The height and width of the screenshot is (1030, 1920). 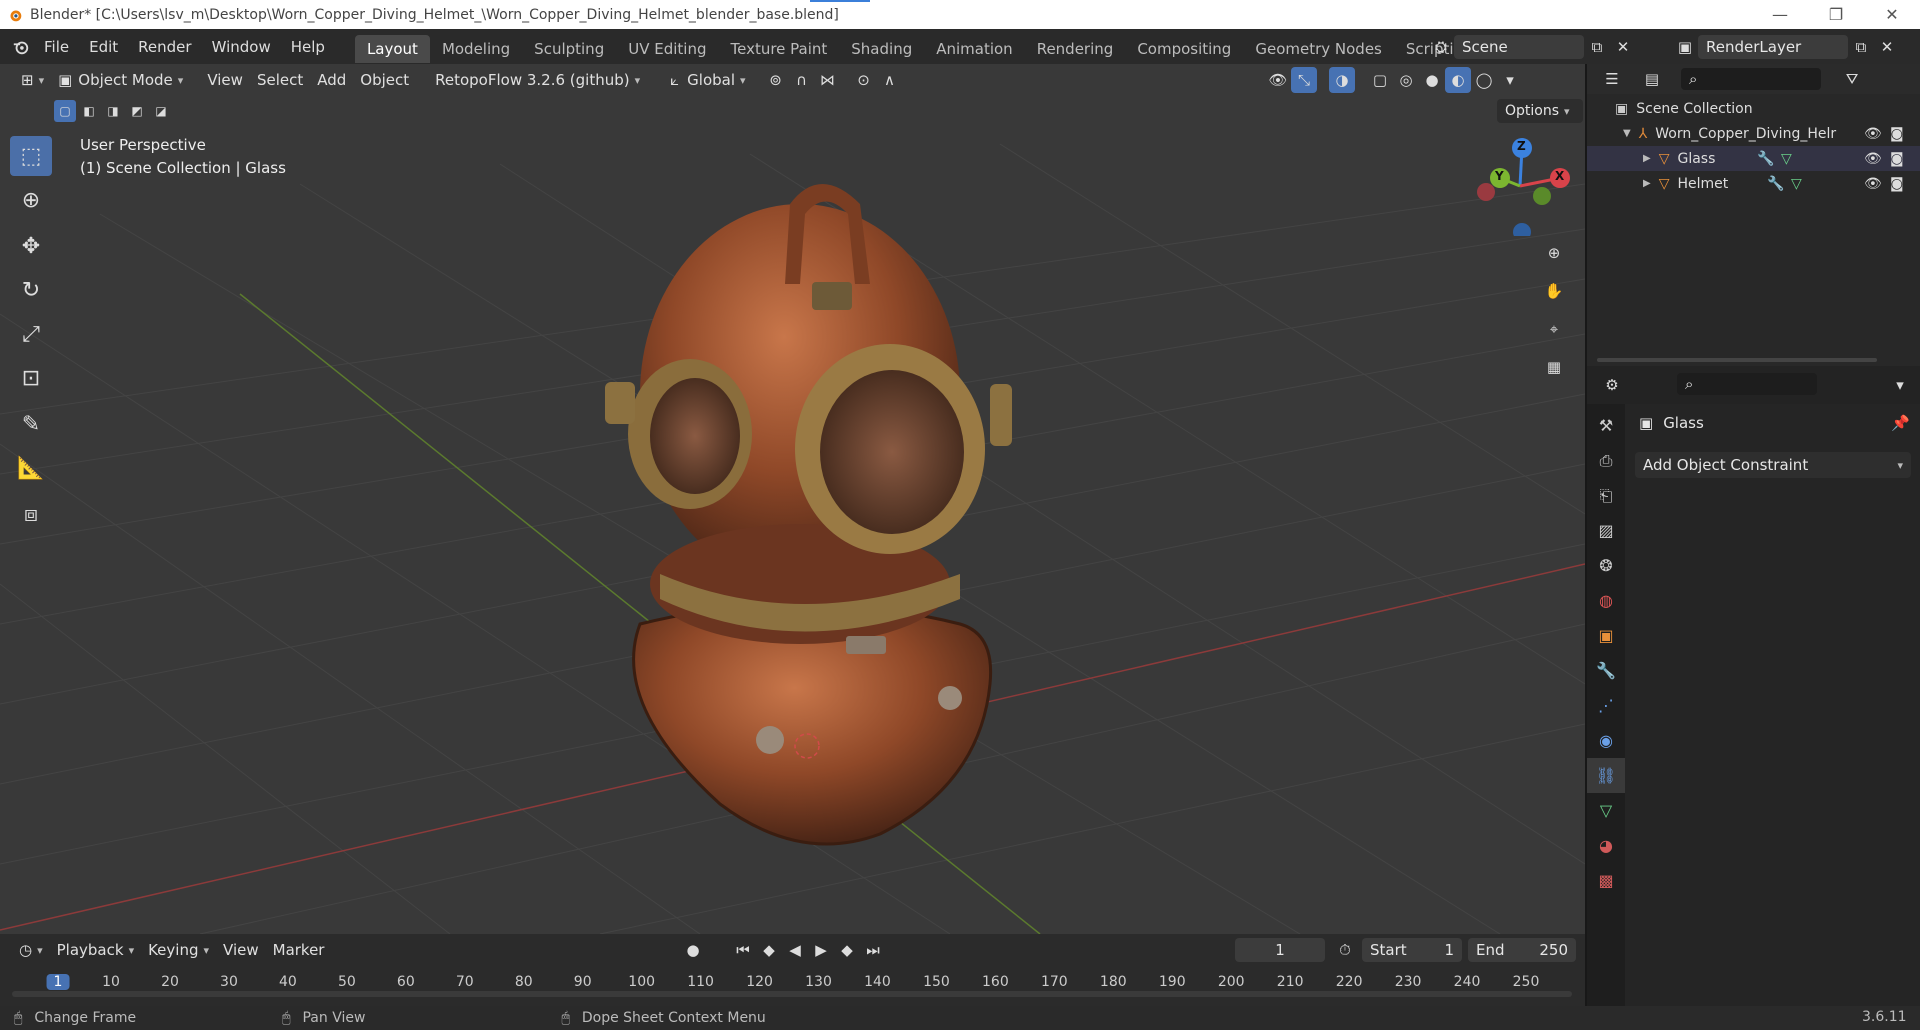 What do you see at coordinates (769, 950) in the screenshot?
I see `prev-keyframe-icon: ◆` at bounding box center [769, 950].